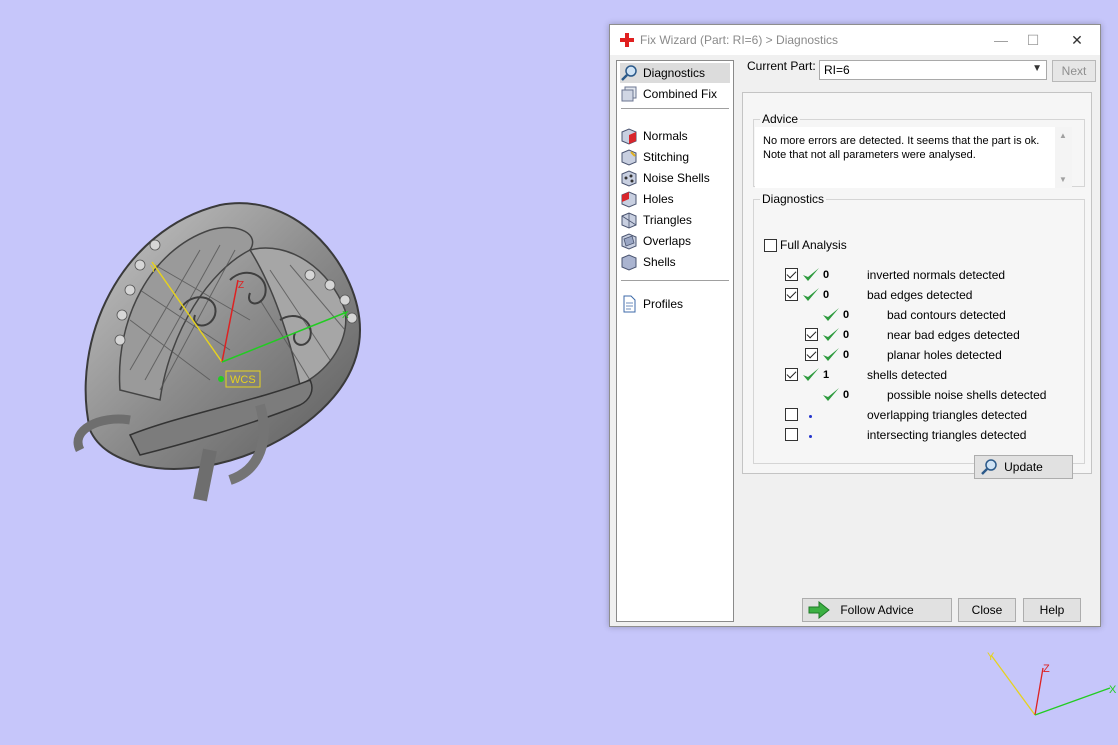 This screenshot has width=1118, height=745. Describe the element at coordinates (920, 295) in the screenshot. I see `diagnostic-label: bad edges detected` at that location.